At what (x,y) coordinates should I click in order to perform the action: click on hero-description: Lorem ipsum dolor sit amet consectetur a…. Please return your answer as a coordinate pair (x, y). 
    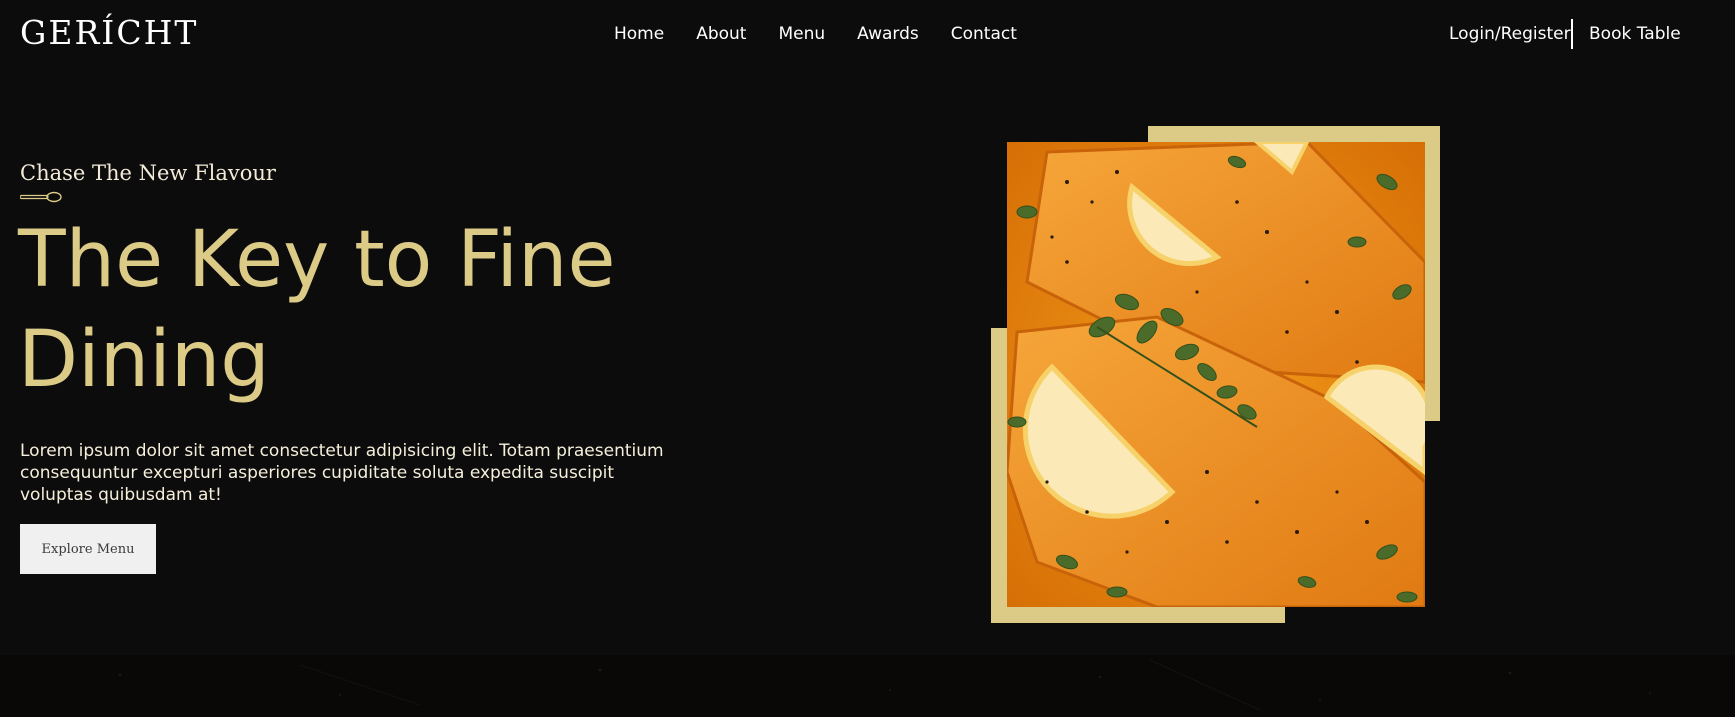
    Looking at the image, I should click on (342, 473).